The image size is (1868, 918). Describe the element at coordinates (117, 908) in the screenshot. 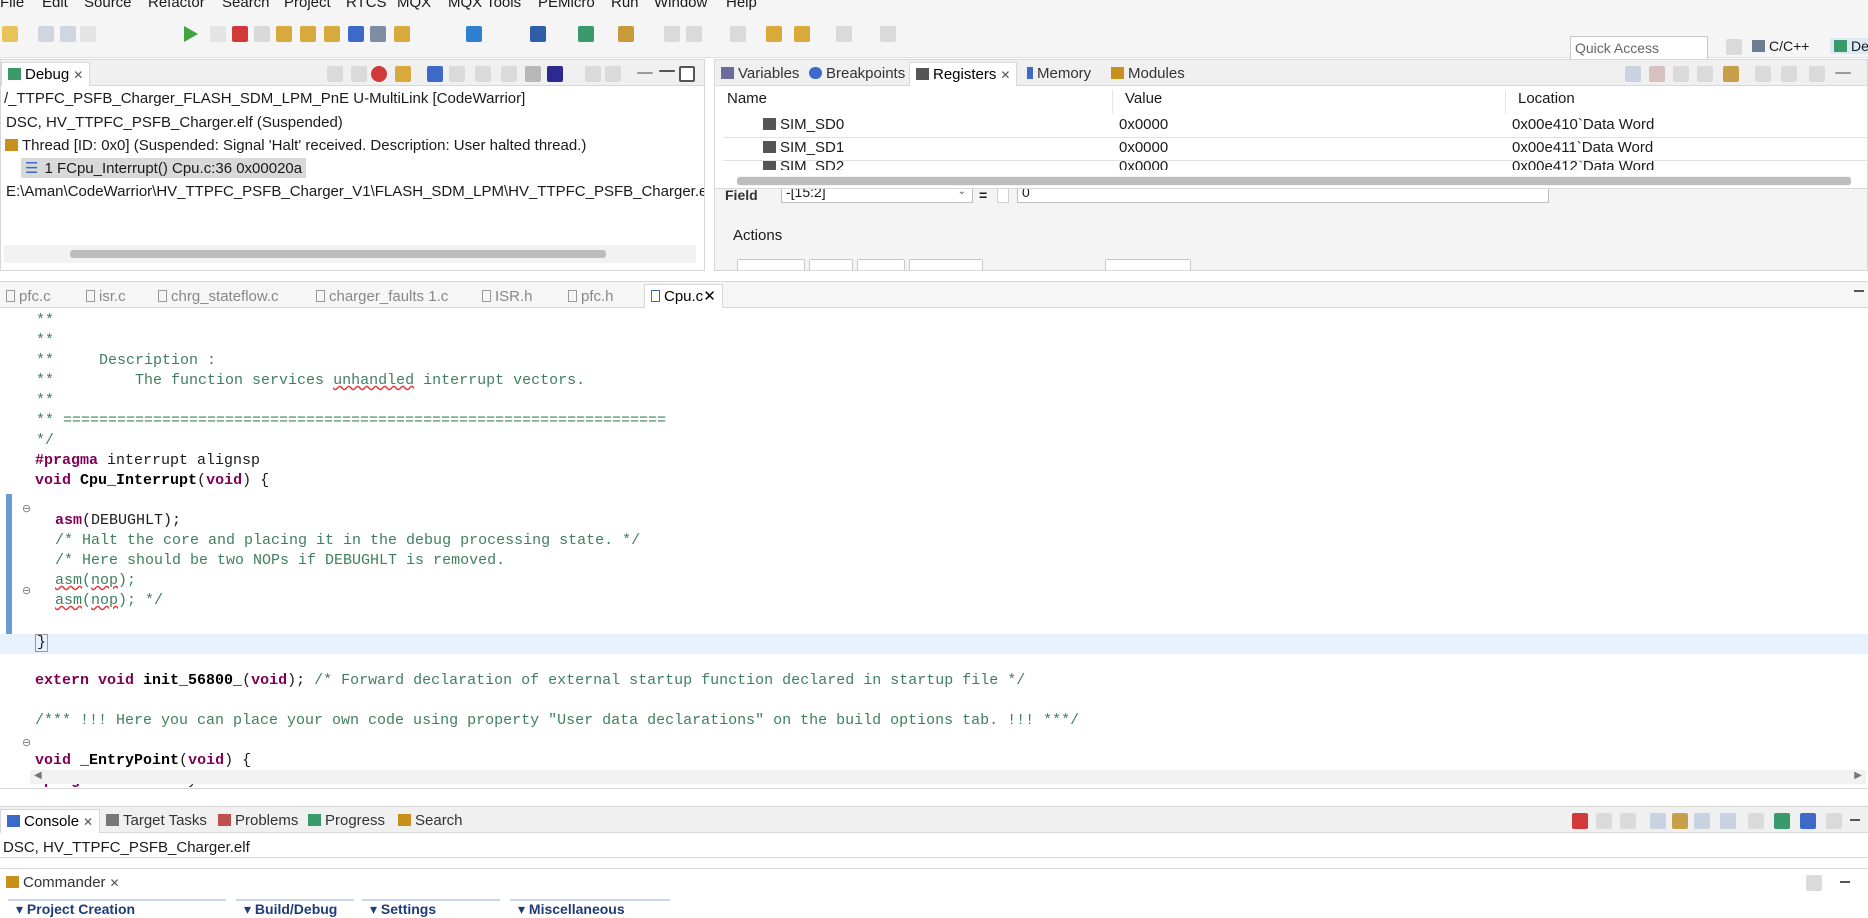

I see `commander-group-project-creation: ▾ Project Creation` at that location.